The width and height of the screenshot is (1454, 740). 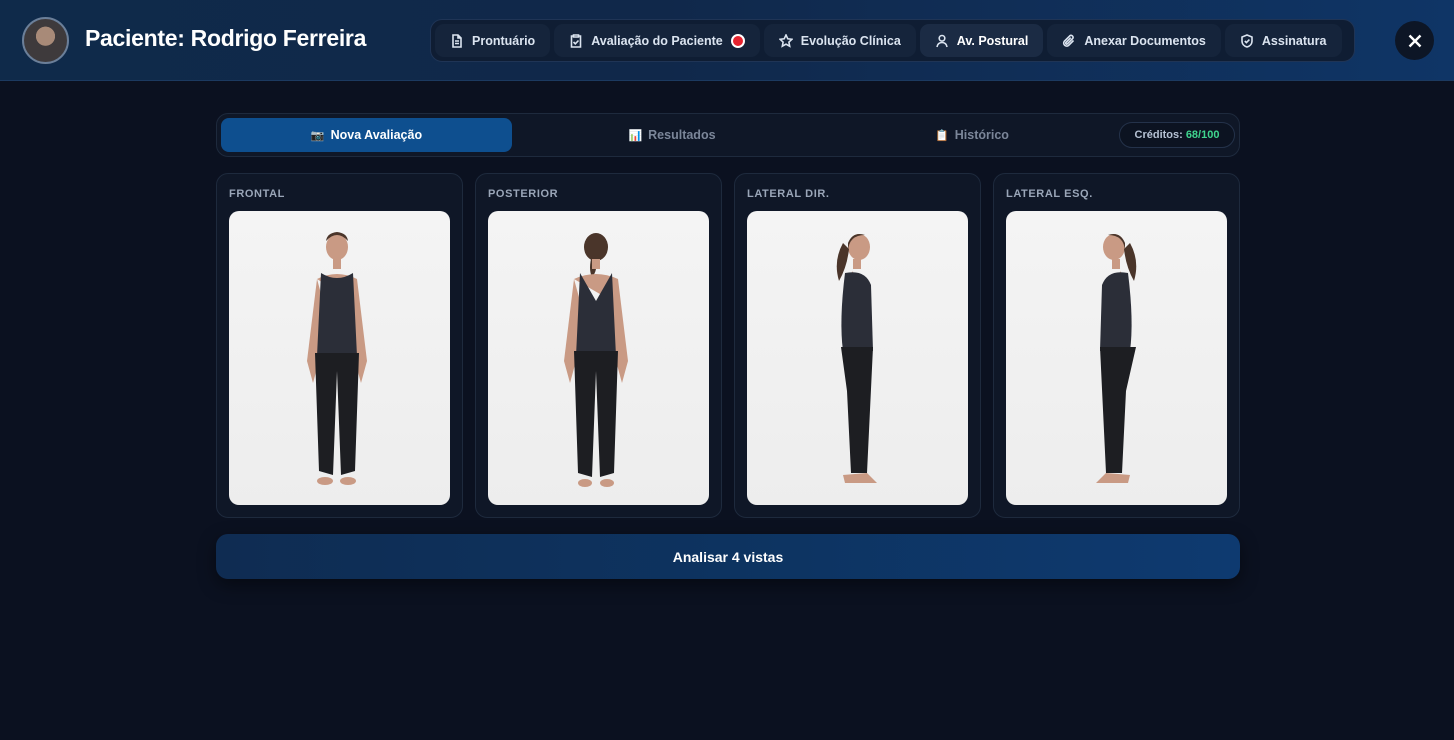 I want to click on nav-av-postural: Av. Postural, so click(x=981, y=40).